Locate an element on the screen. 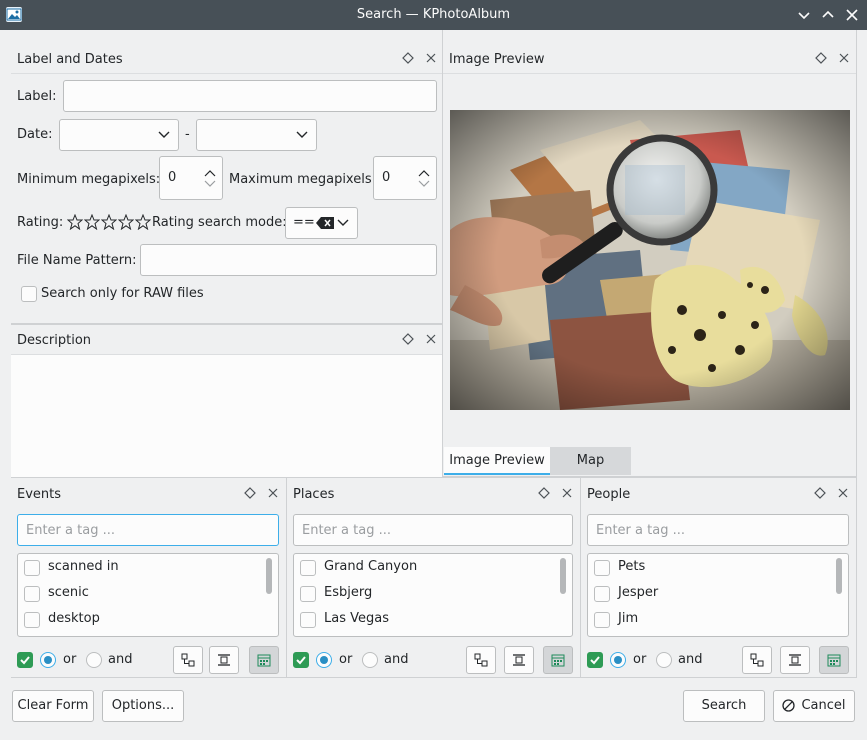 The width and height of the screenshot is (867, 740). tag-list-item: Las Vegas is located at coordinates (425, 620).